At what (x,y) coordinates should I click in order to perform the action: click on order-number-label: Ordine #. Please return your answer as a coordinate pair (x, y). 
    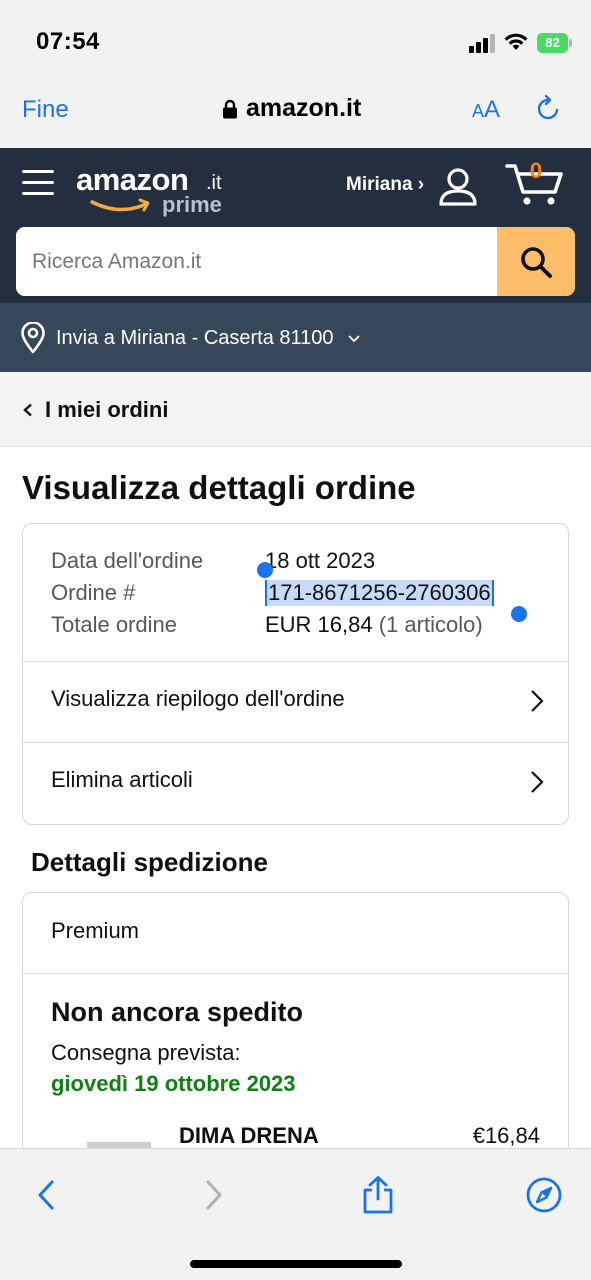
    Looking at the image, I should click on (93, 592).